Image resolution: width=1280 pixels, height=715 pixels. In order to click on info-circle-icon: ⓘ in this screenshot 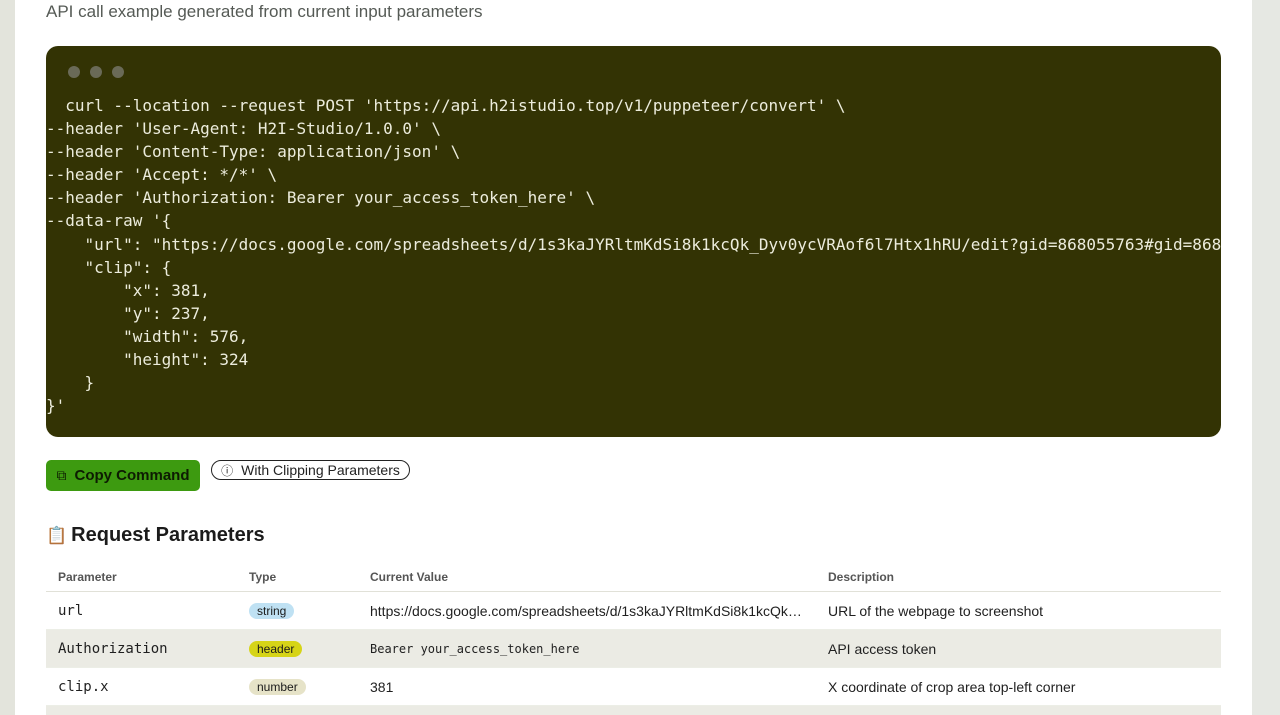, I will do `click(227, 470)`.